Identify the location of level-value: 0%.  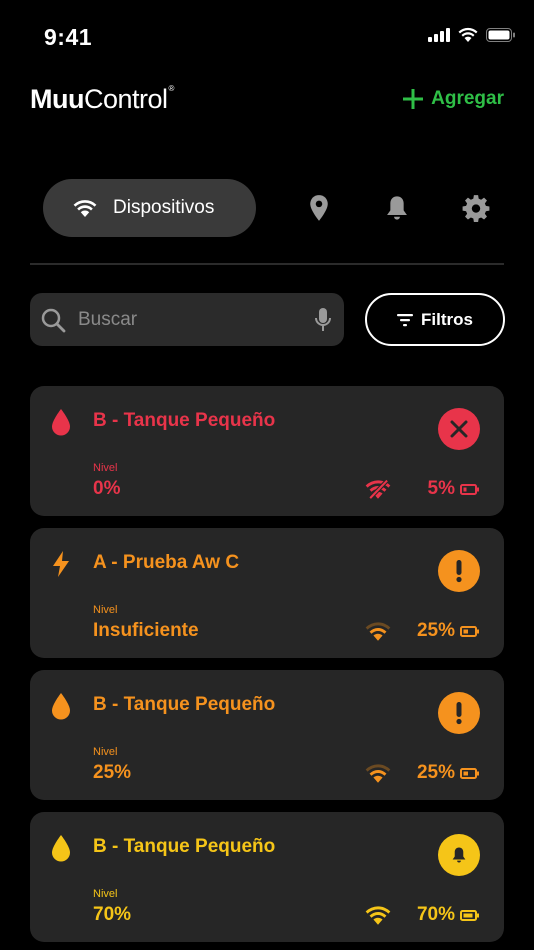
(107, 488).